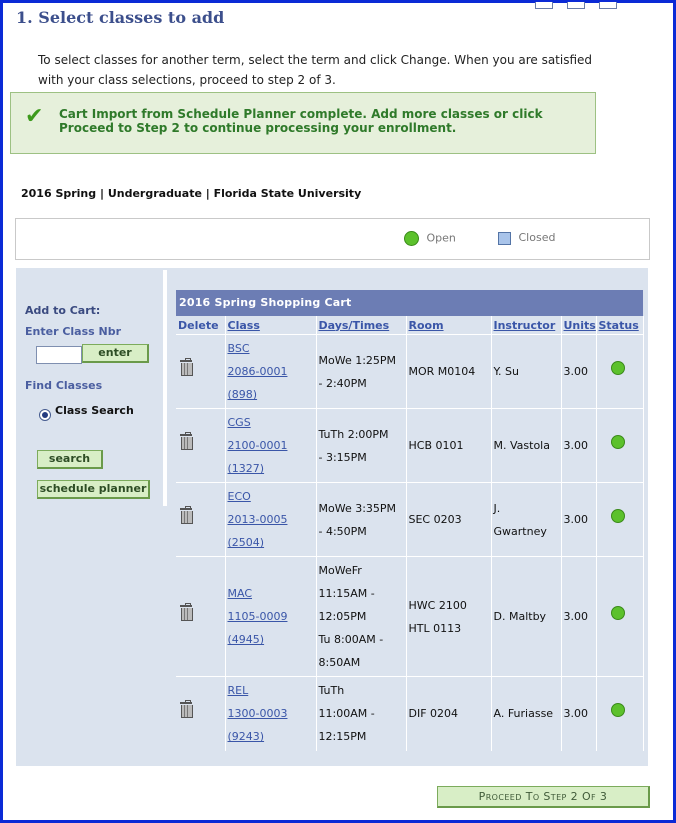  What do you see at coordinates (246, 639) in the screenshot?
I see `class-link: (4945)` at bounding box center [246, 639].